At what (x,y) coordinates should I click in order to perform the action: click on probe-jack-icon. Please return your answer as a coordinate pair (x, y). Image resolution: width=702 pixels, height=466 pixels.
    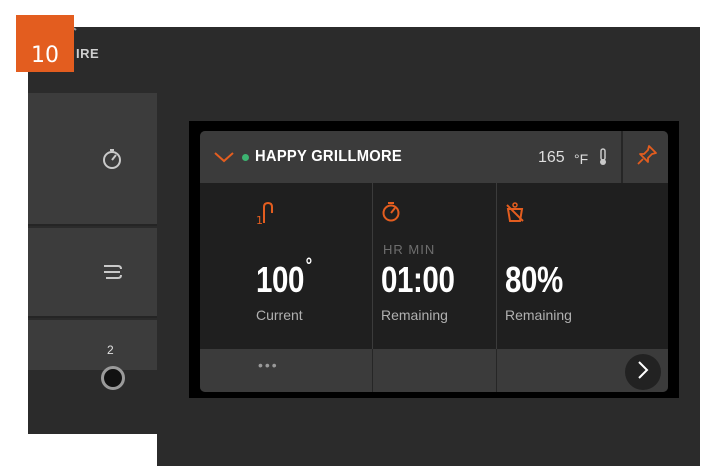
    Looking at the image, I should click on (113, 378).